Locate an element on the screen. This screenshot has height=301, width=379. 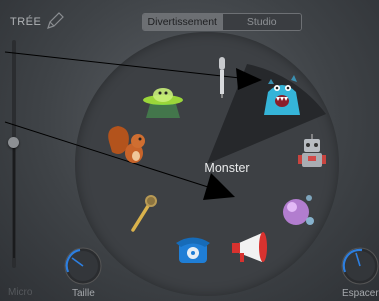
megaphone-icon is located at coordinates (249, 247).